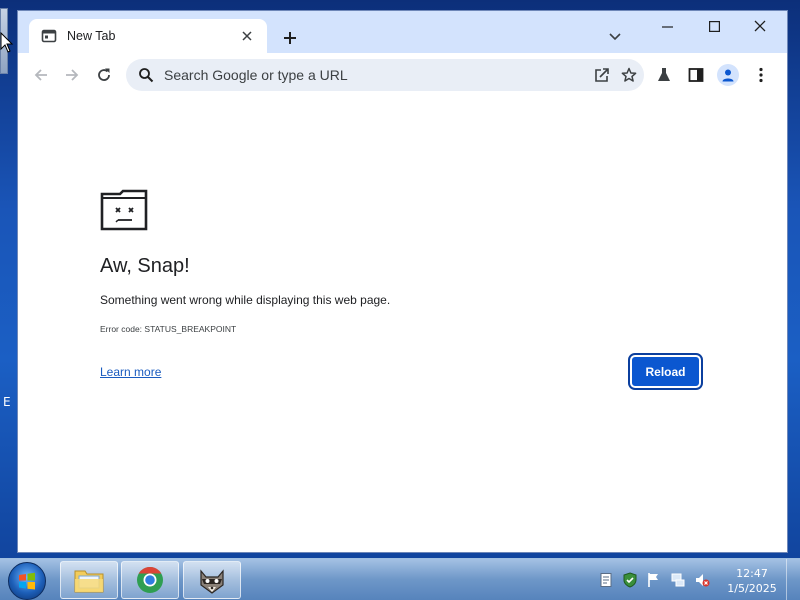 This screenshot has width=800, height=600. I want to click on more-menu-button, so click(761, 75).